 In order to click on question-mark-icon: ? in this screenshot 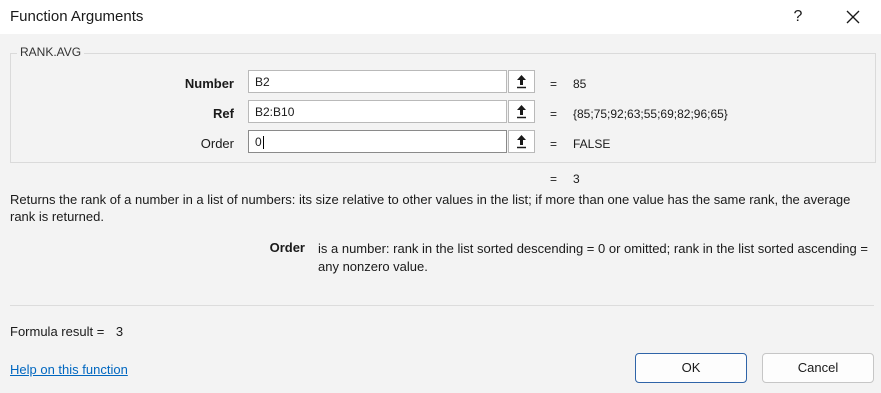, I will do `click(798, 16)`.